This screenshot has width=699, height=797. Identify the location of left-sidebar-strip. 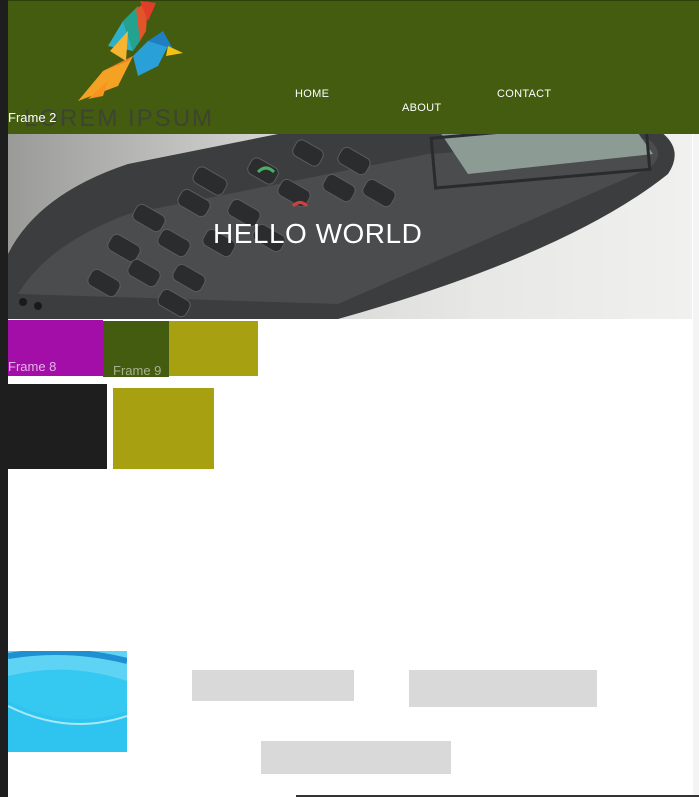
(4, 398).